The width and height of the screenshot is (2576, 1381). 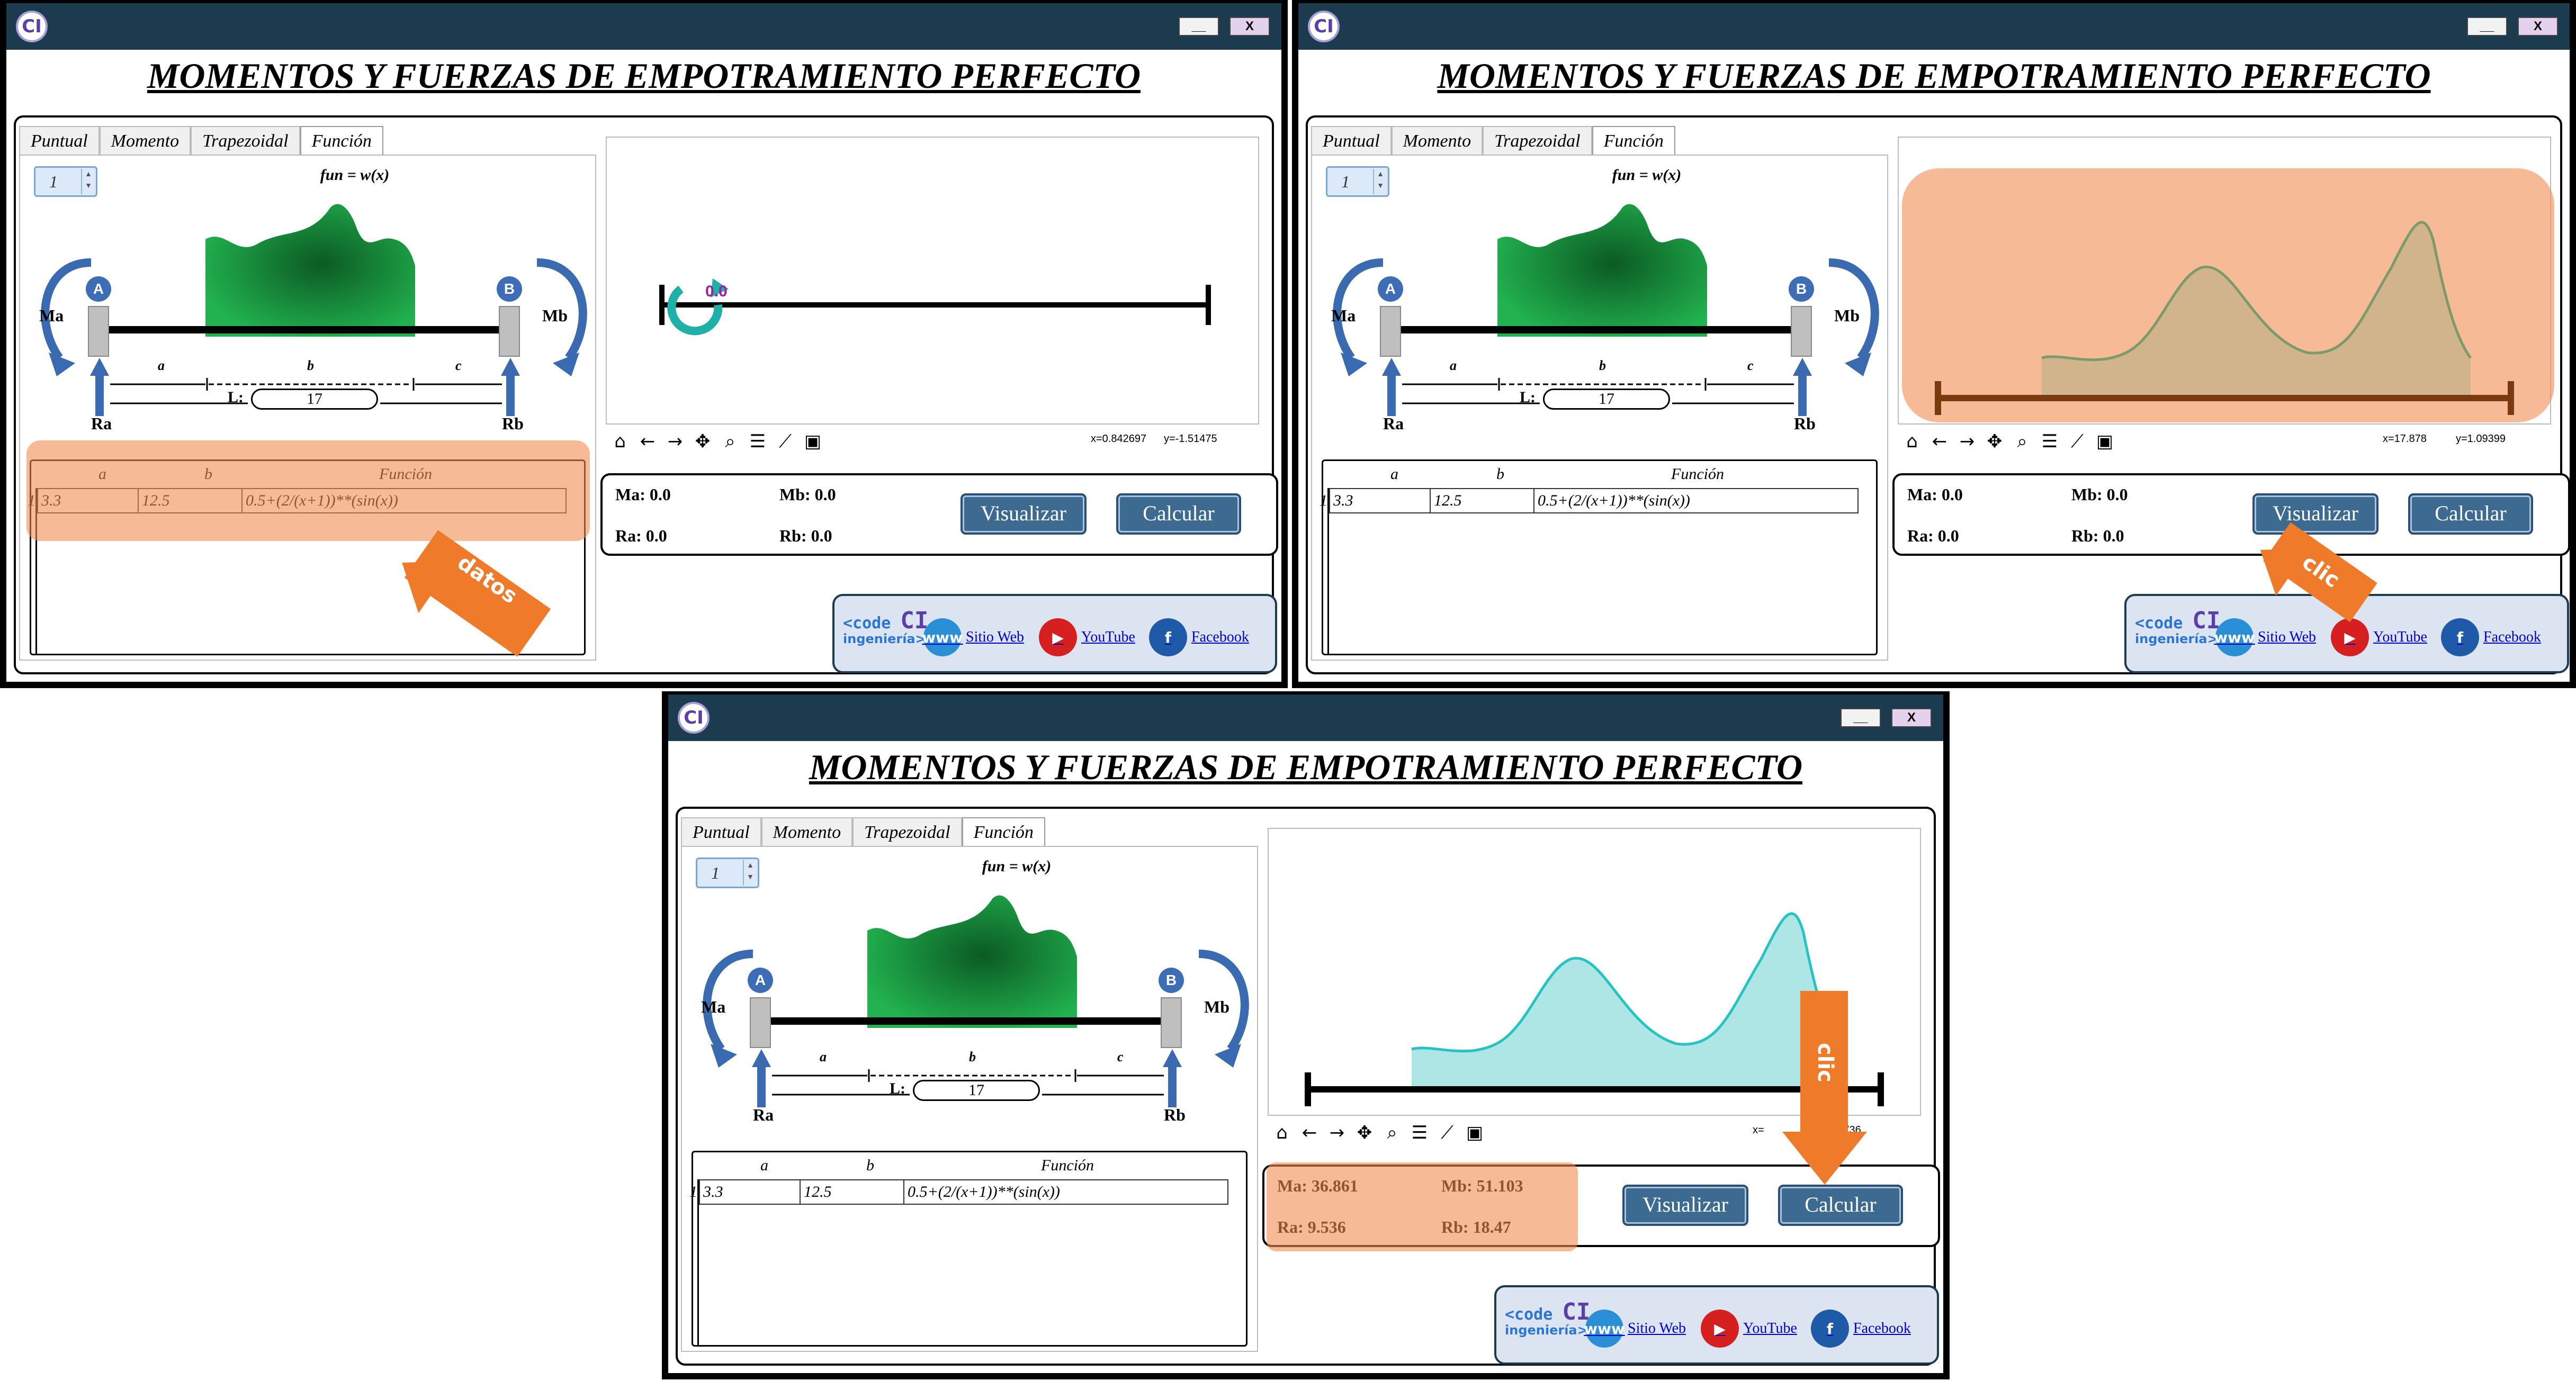 I want to click on coord-x-readout: x=, so click(x=1758, y=1130).